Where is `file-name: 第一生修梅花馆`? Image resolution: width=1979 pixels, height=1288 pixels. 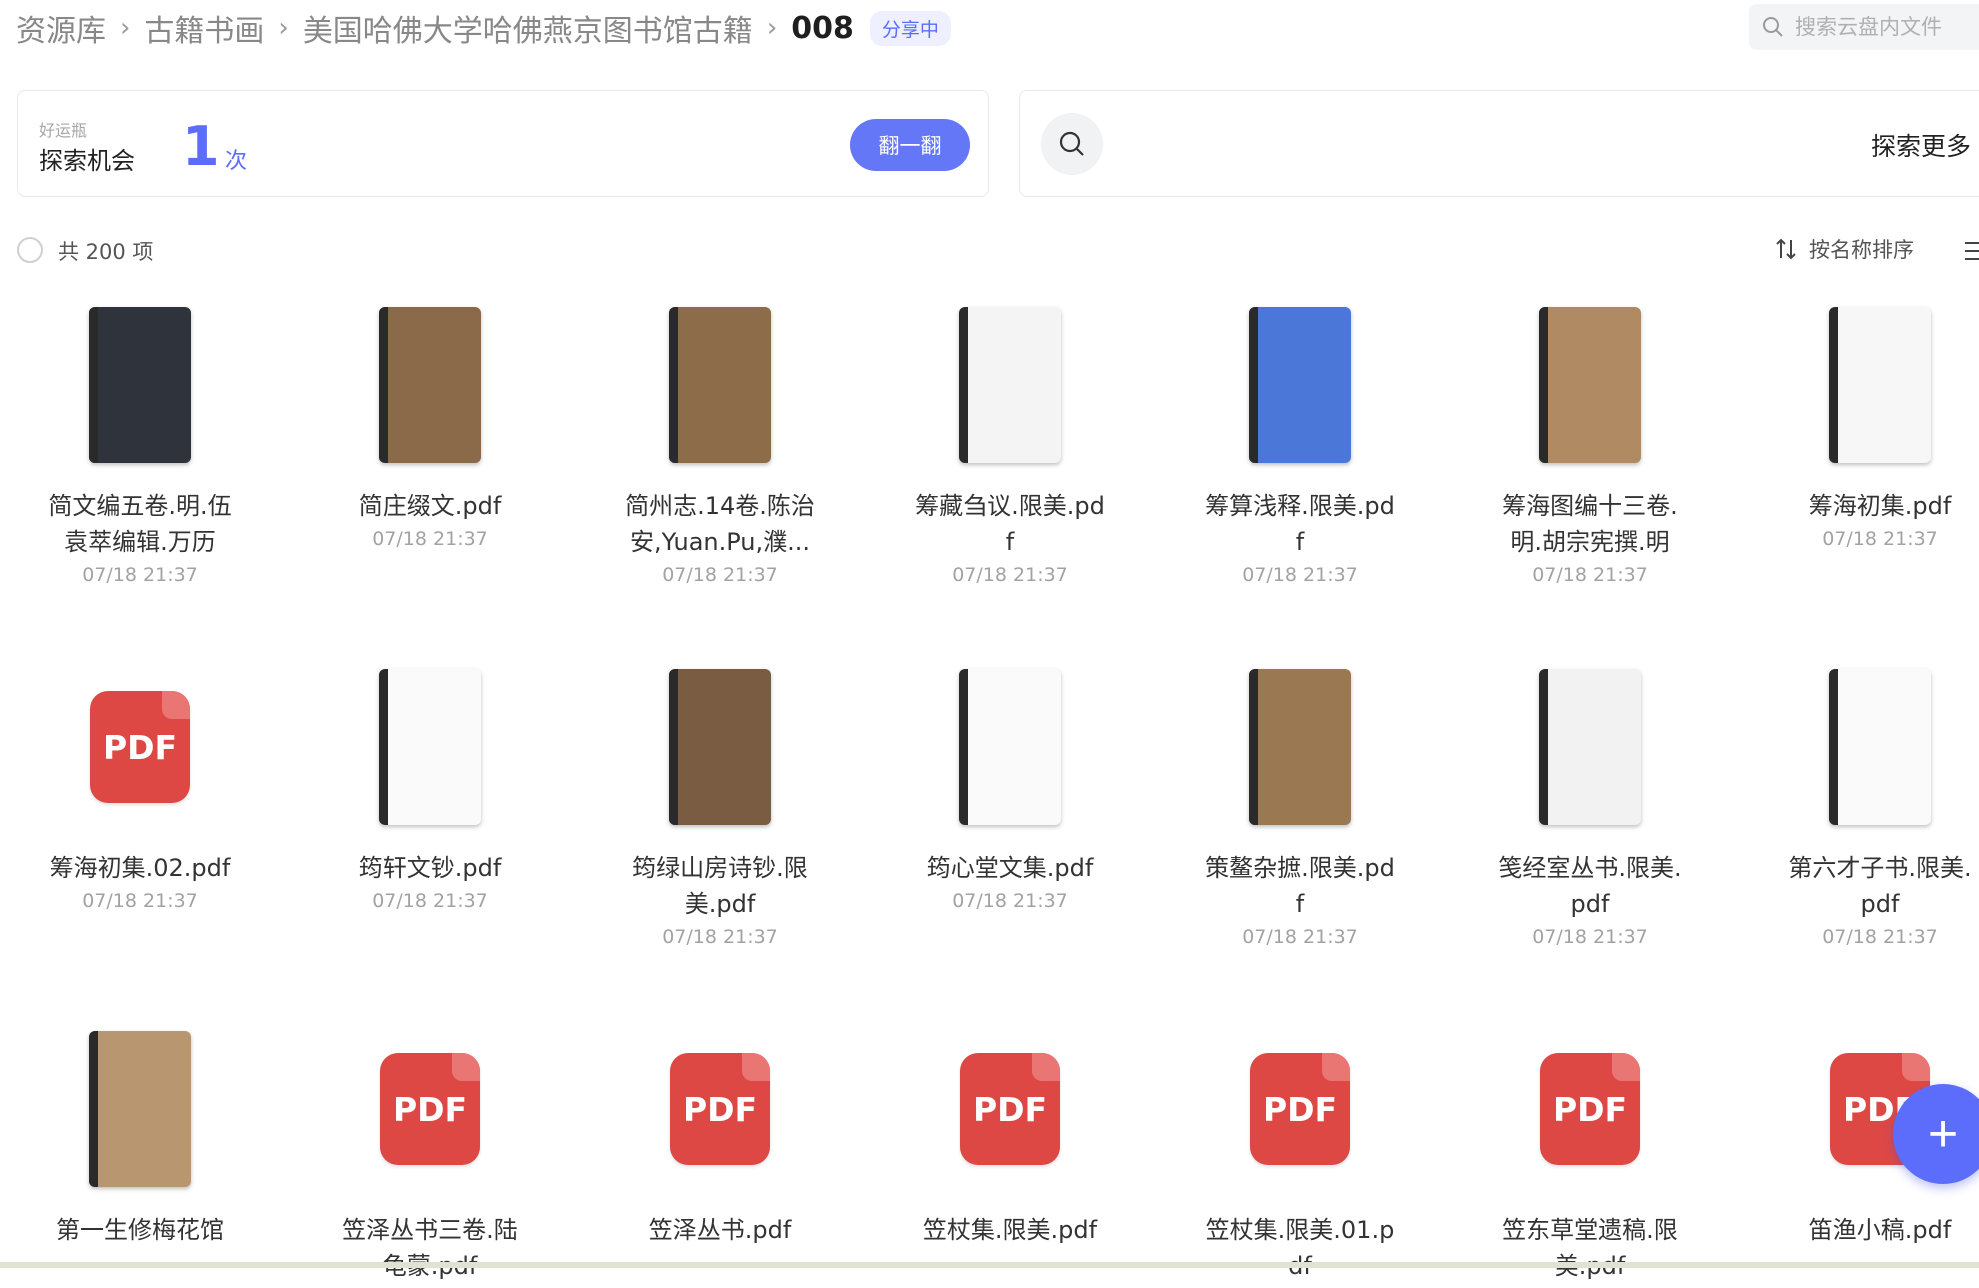
file-name: 第一生修梅花馆 is located at coordinates (140, 1230).